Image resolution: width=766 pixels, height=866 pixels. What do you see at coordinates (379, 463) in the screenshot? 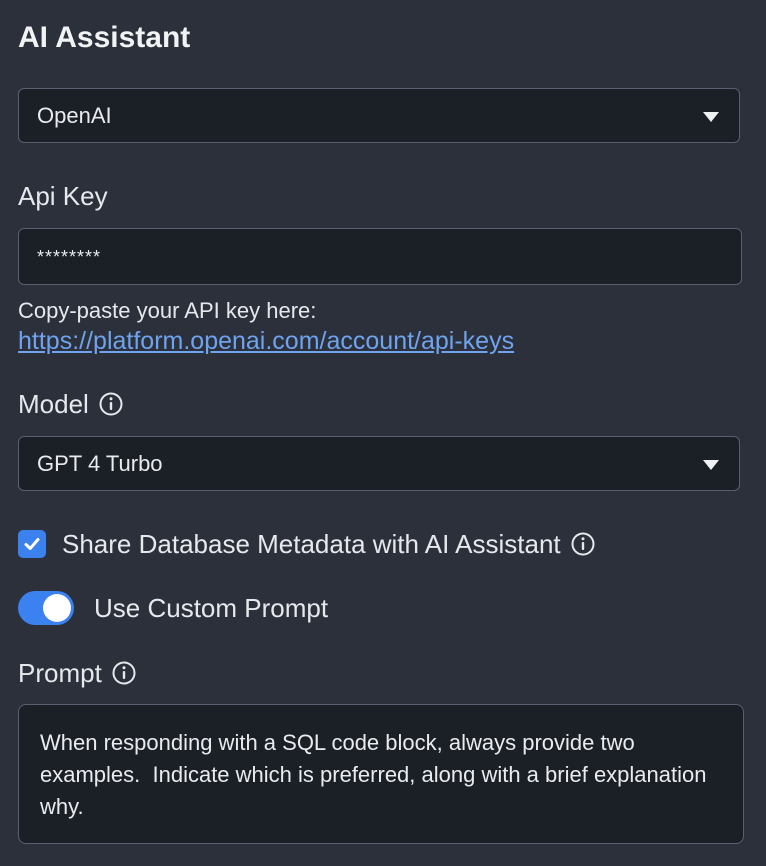
I see `model-select: GPT 4 Turbo` at bounding box center [379, 463].